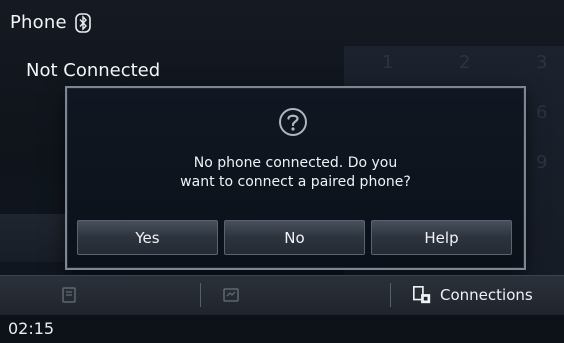  What do you see at coordinates (295, 163) in the screenshot?
I see `dialog-message-line1: No phone connected. Do you` at bounding box center [295, 163].